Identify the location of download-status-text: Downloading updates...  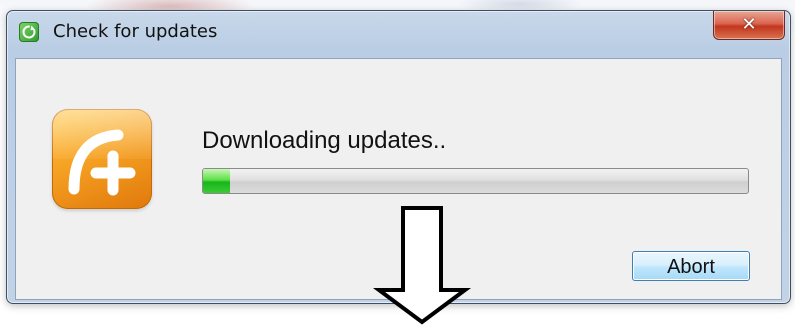
(324, 140).